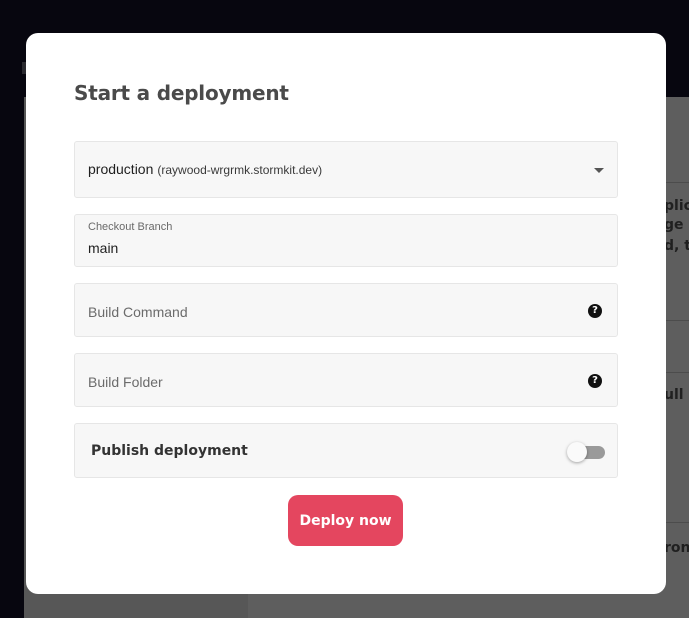 The height and width of the screenshot is (618, 689). I want to click on build-folder-input, so click(333, 382).